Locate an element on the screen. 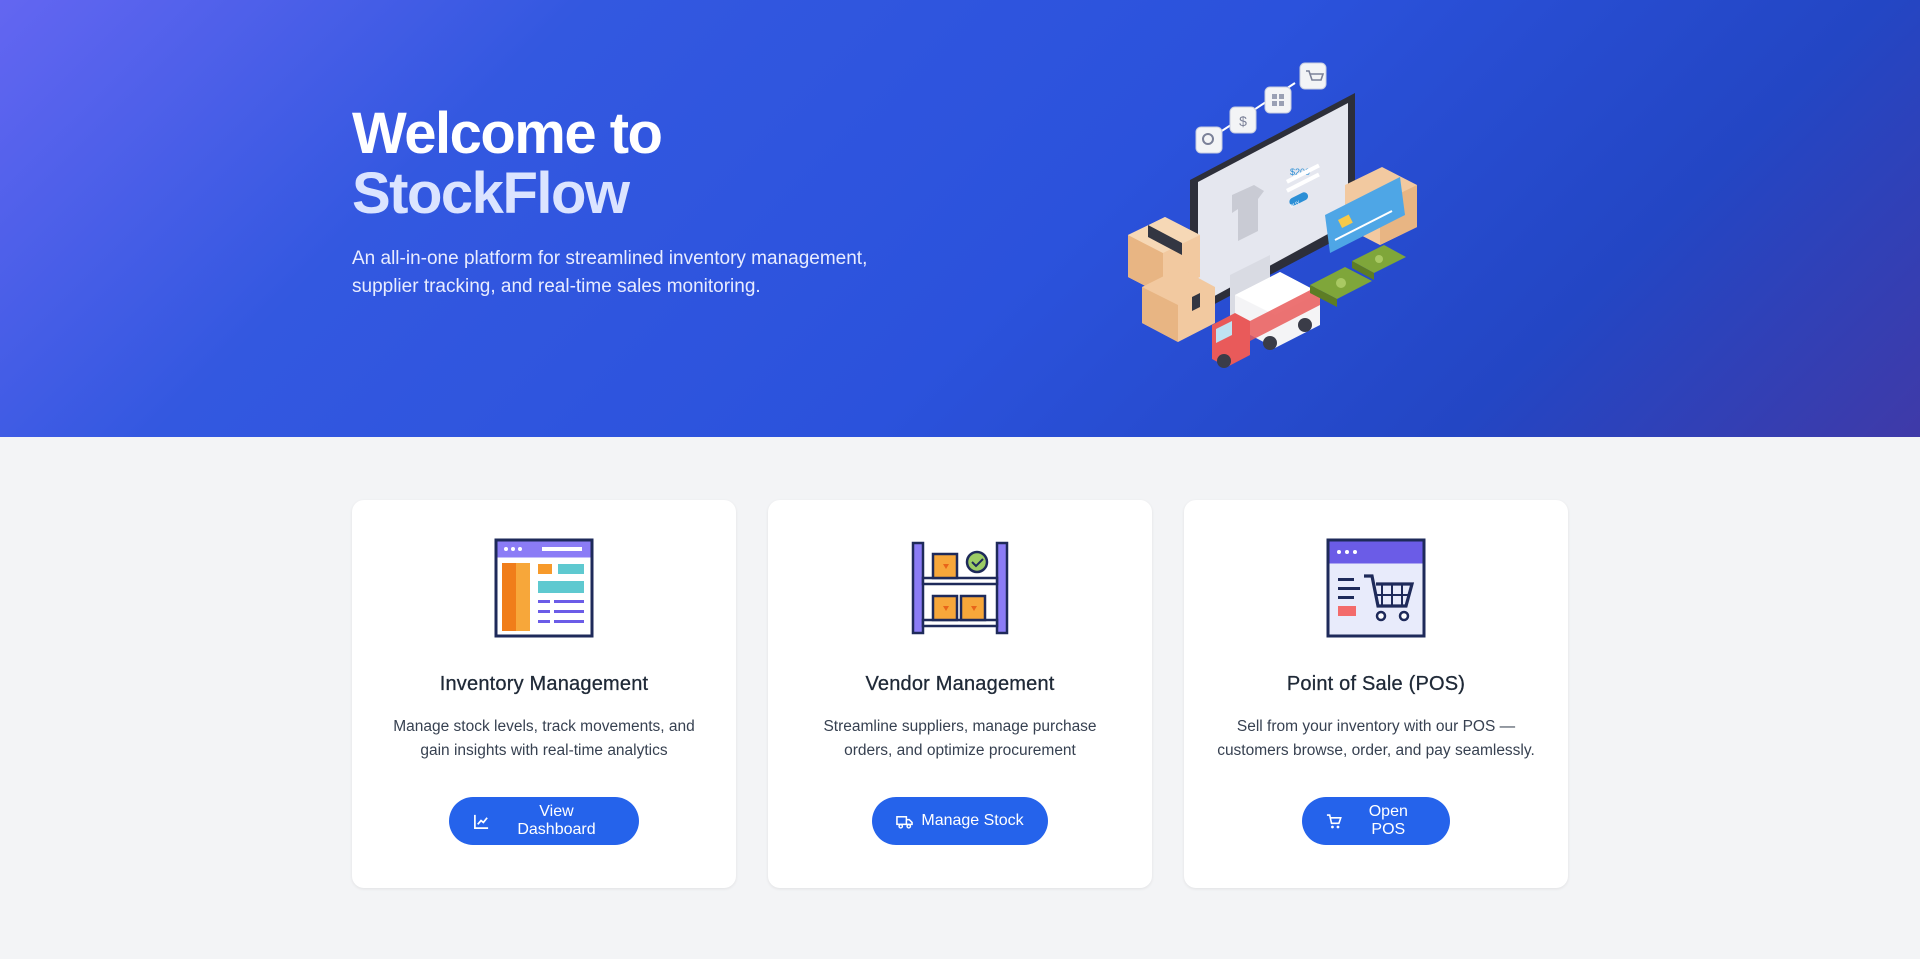 This screenshot has height=959, width=1920. manage-stock-button: Manage Stock is located at coordinates (960, 821).